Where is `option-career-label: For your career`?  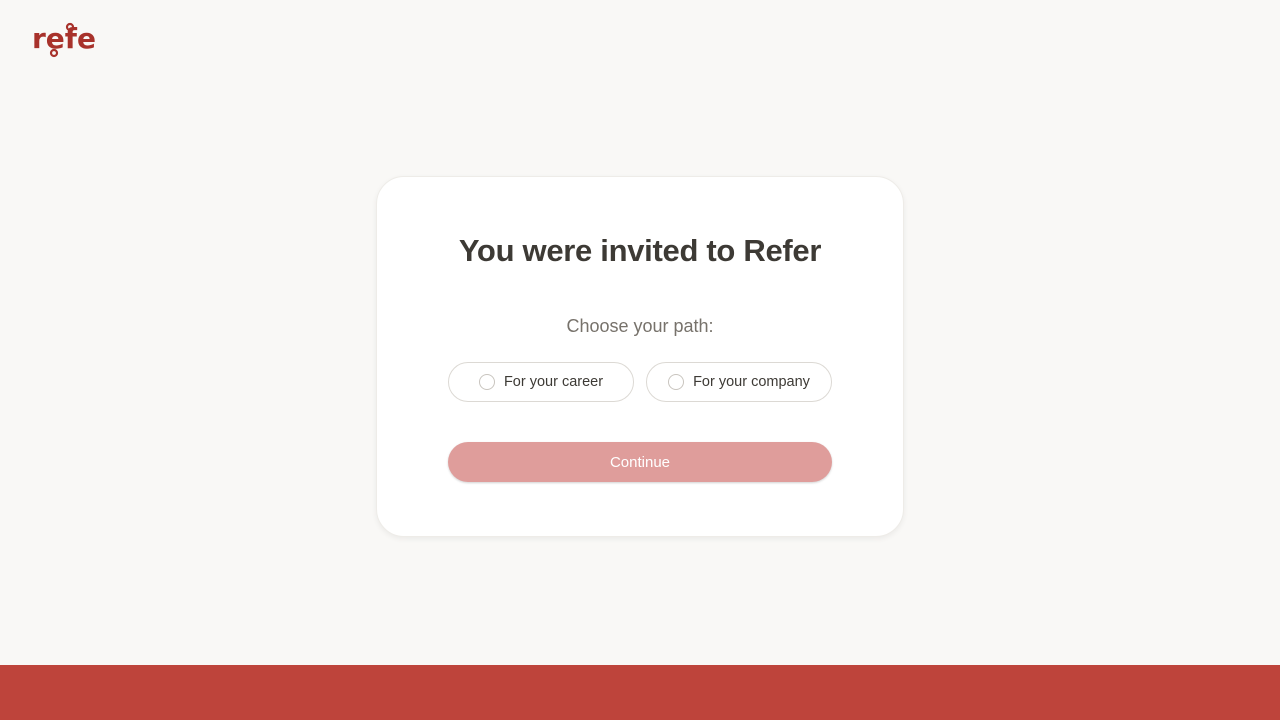 option-career-label: For your career is located at coordinates (553, 382).